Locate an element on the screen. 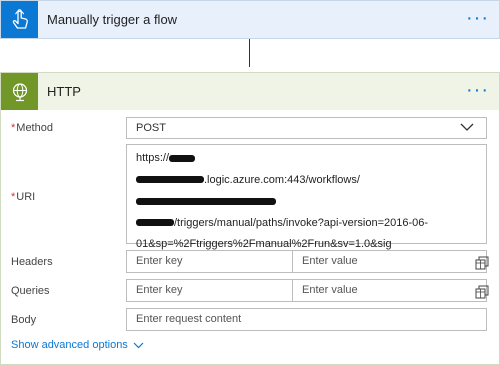 The image size is (500, 365). http-more-button: ··· is located at coordinates (477, 91).